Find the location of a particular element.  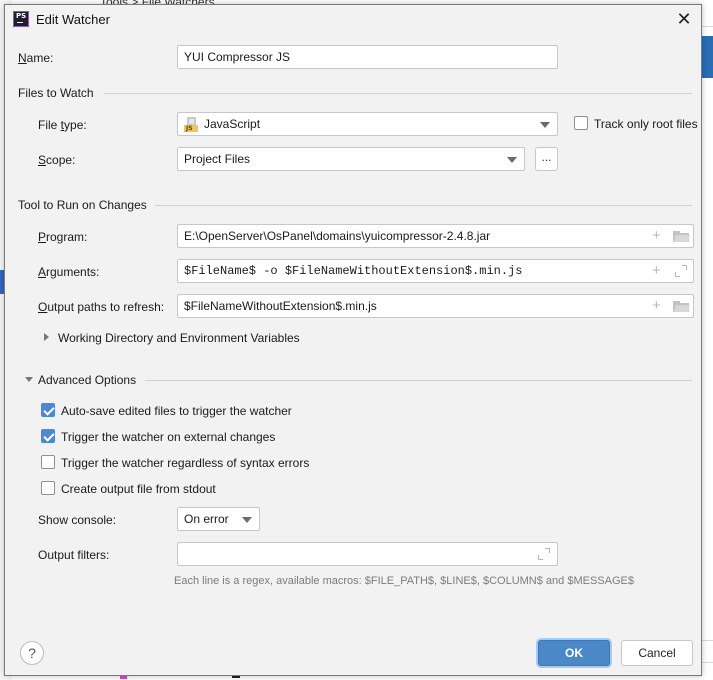

advanced-options-toggle: Advanced Options is located at coordinates (87, 380).